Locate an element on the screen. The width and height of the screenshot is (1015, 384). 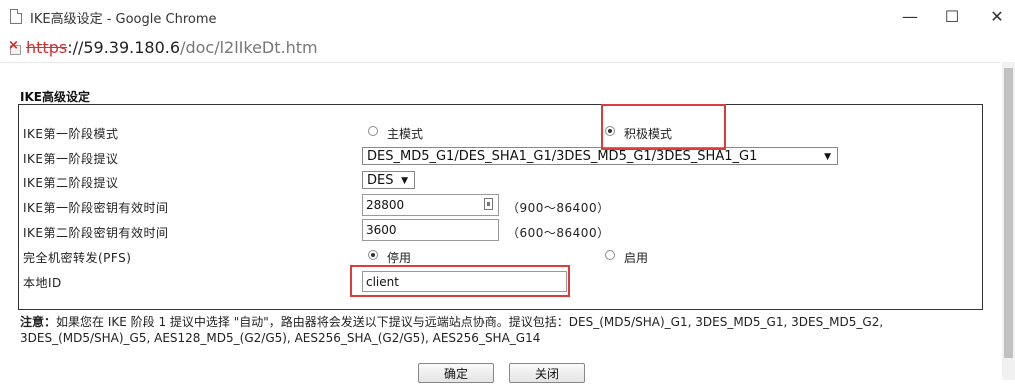
row-pfs: 完全机密转发(PFS) 停用 启用 is located at coordinates (500, 255).